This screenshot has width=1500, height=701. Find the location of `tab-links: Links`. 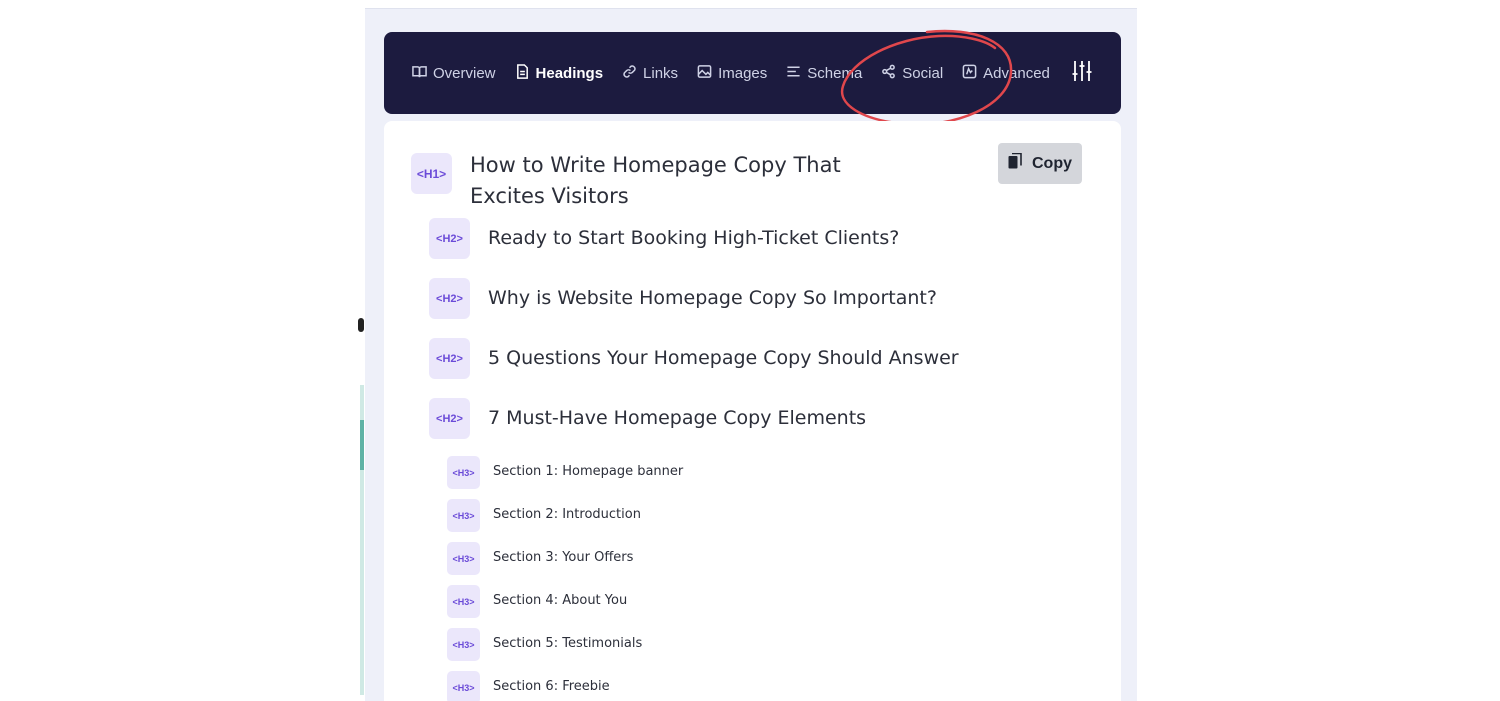

tab-links: Links is located at coordinates (650, 73).